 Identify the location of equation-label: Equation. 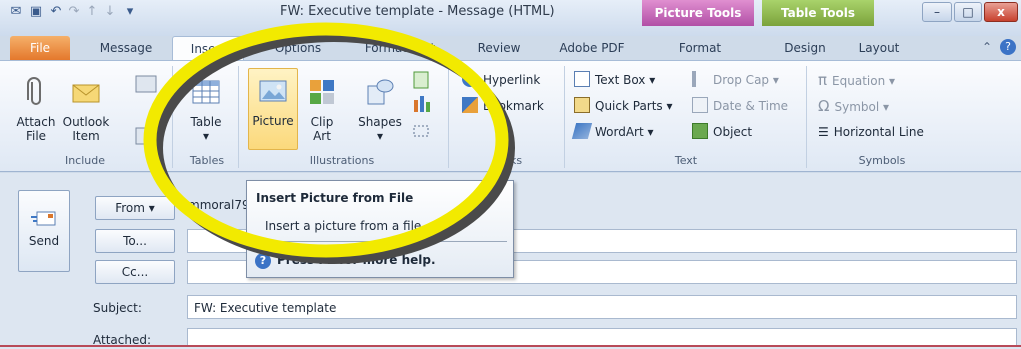
(859, 81).